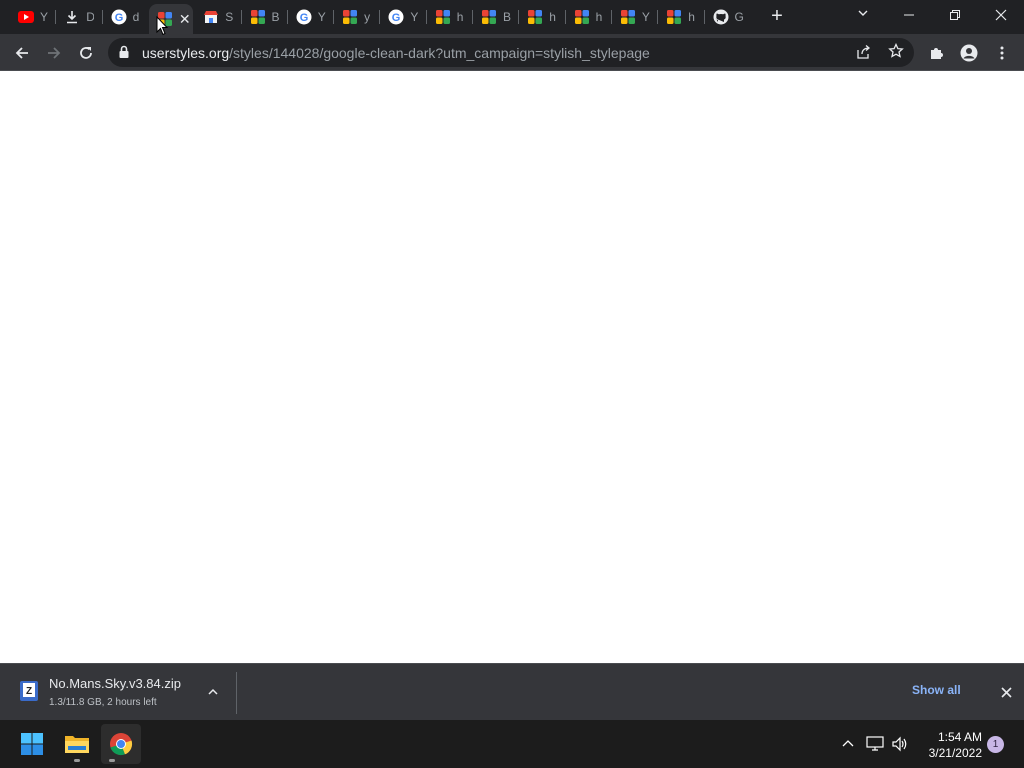 This screenshot has width=1024, height=768. Describe the element at coordinates (777, 17) in the screenshot. I see `new-tab-button: +` at that location.